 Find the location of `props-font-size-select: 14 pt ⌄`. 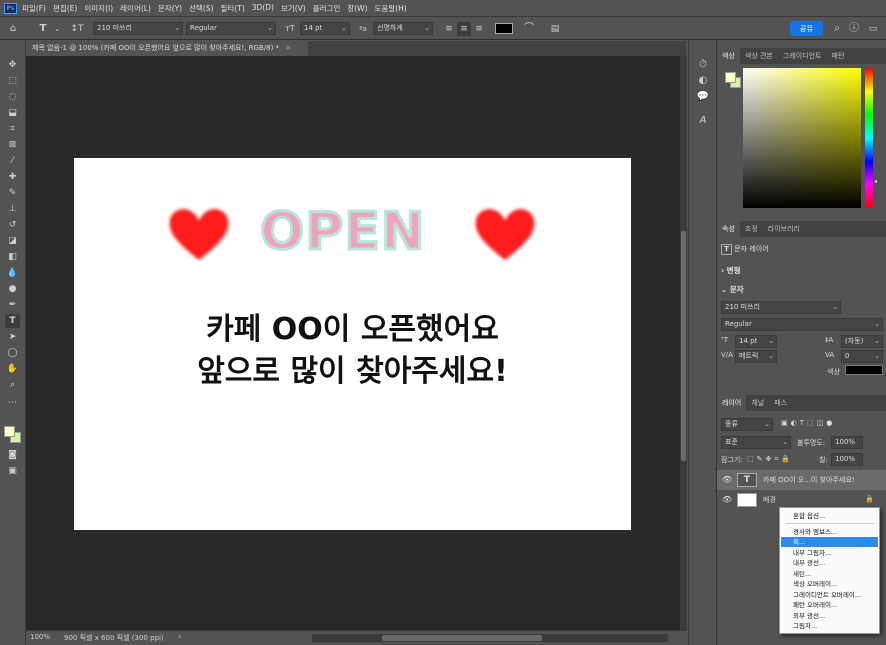

props-font-size-select: 14 pt ⌄ is located at coordinates (756, 341).